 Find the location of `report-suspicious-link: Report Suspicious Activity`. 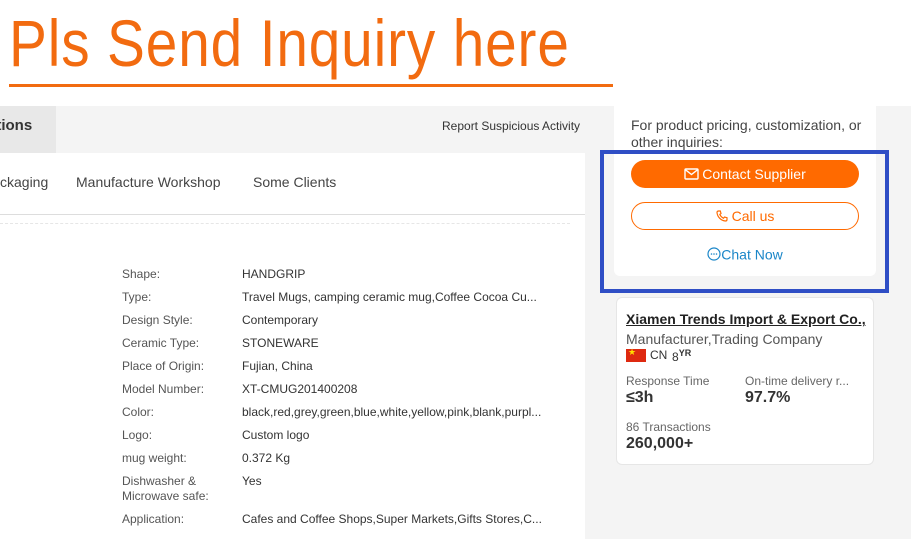

report-suspicious-link: Report Suspicious Activity is located at coordinates (511, 126).